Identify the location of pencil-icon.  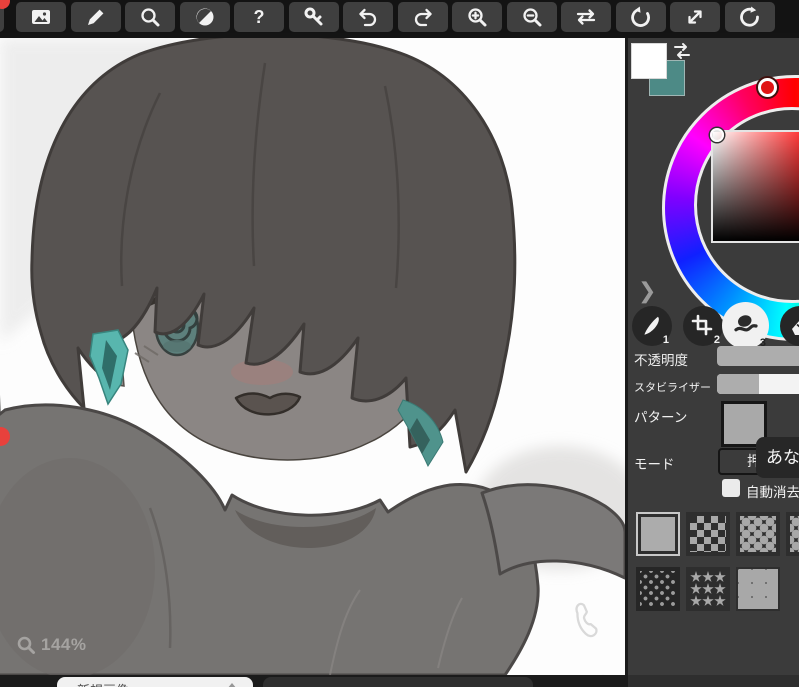
(95, 17).